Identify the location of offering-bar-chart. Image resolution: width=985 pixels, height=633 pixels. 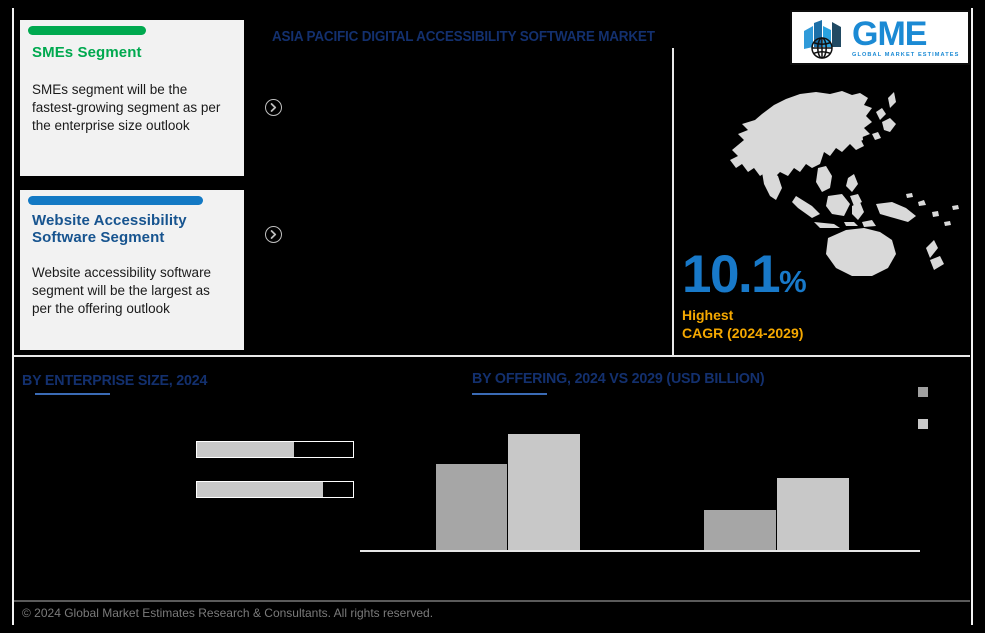
(640, 486).